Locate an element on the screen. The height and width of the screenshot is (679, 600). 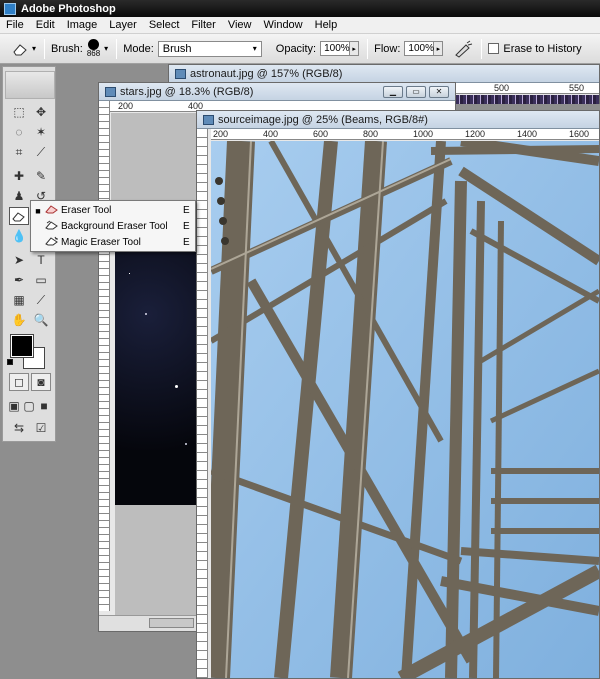
chevron-down-icon: ▾ is located at coordinates (106, 48).